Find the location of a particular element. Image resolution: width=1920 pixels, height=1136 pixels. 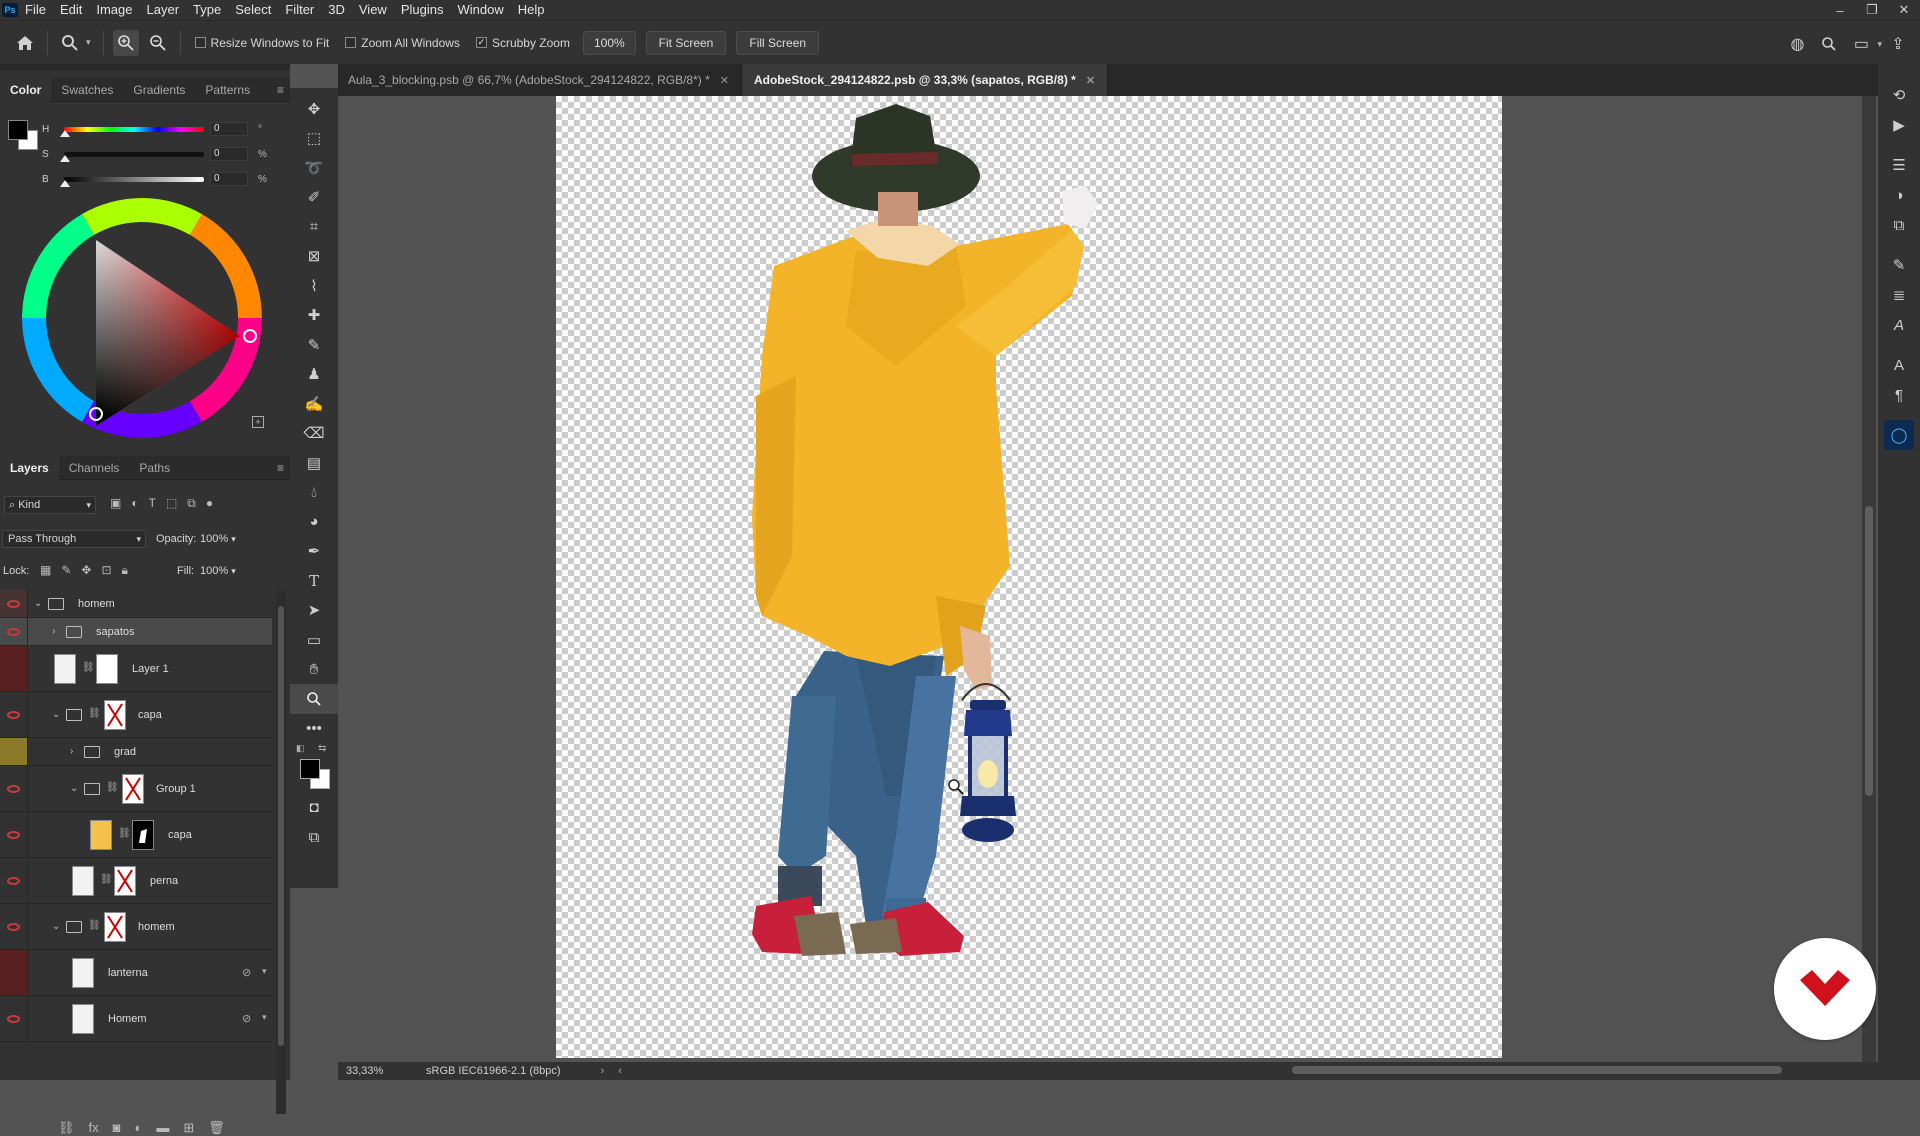

quick-mask-icon: ◘ is located at coordinates (314, 808).